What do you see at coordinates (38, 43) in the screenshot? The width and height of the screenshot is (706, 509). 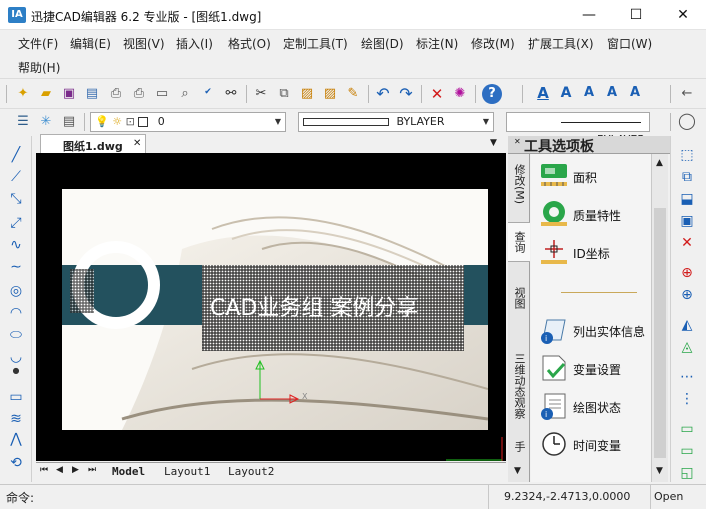 I see `menu-file: 文件(F)` at bounding box center [38, 43].